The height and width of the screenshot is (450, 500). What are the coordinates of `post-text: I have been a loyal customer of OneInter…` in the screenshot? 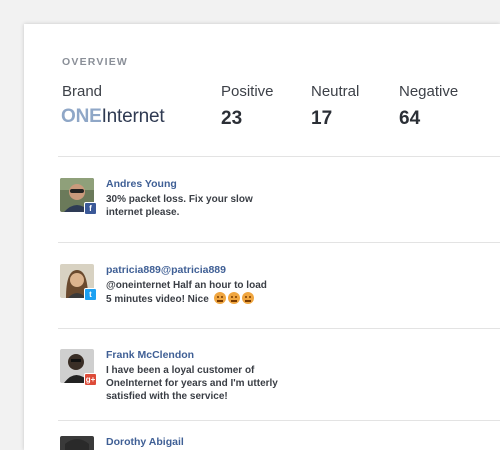 It's located at (192, 383).